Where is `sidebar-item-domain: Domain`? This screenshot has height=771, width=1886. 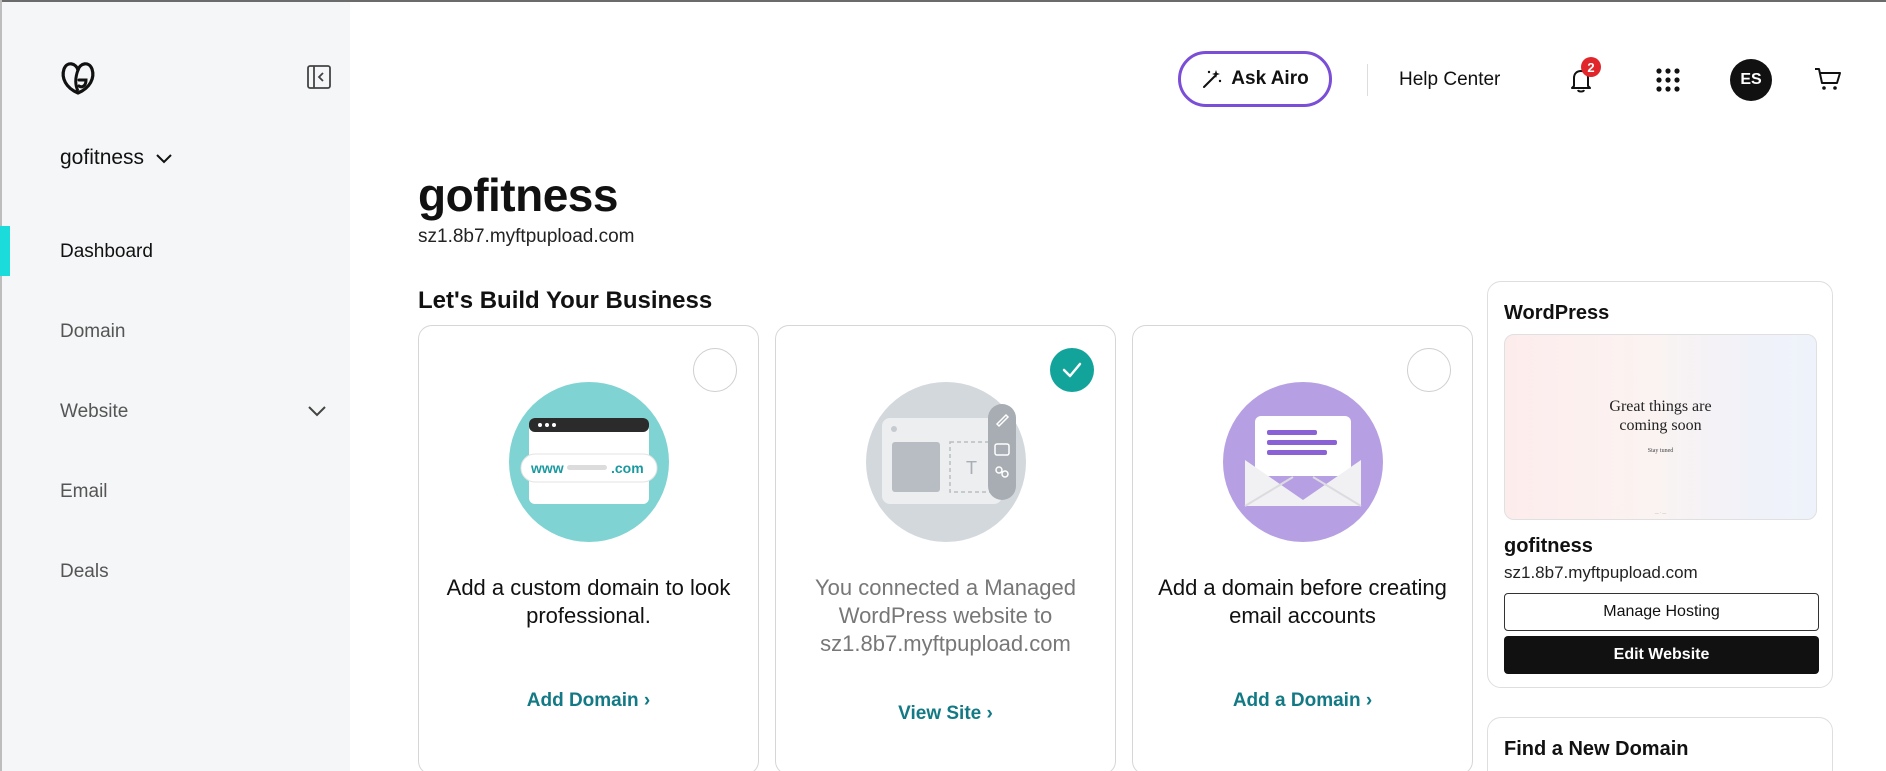 sidebar-item-domain: Domain is located at coordinates (176, 332).